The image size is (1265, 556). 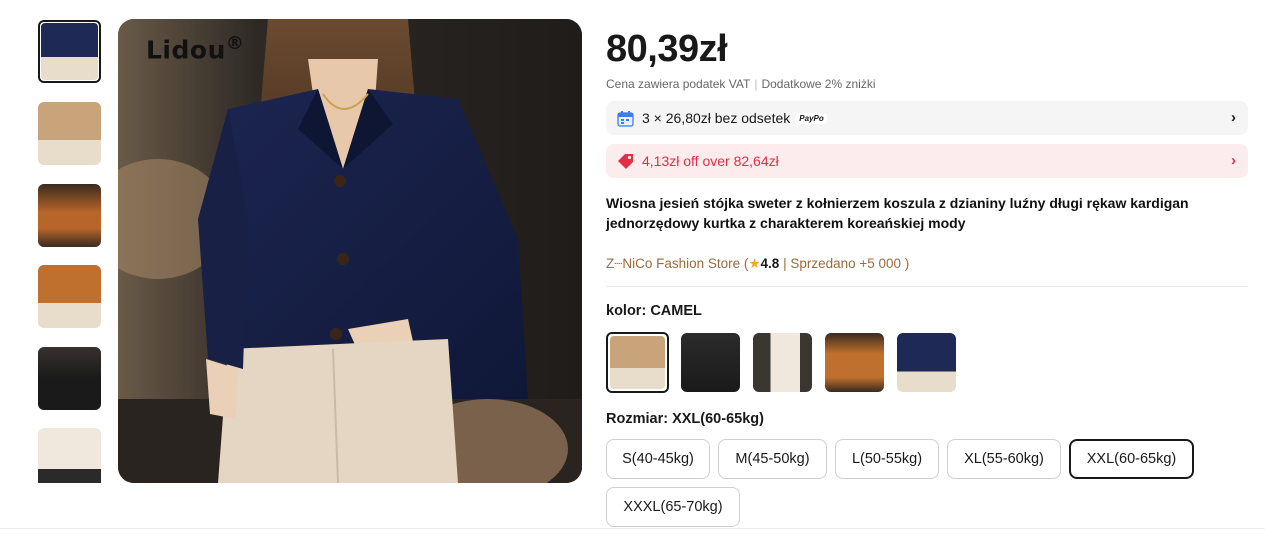 I want to click on selected-size: XXL(60-65kg), so click(x=718, y=419).